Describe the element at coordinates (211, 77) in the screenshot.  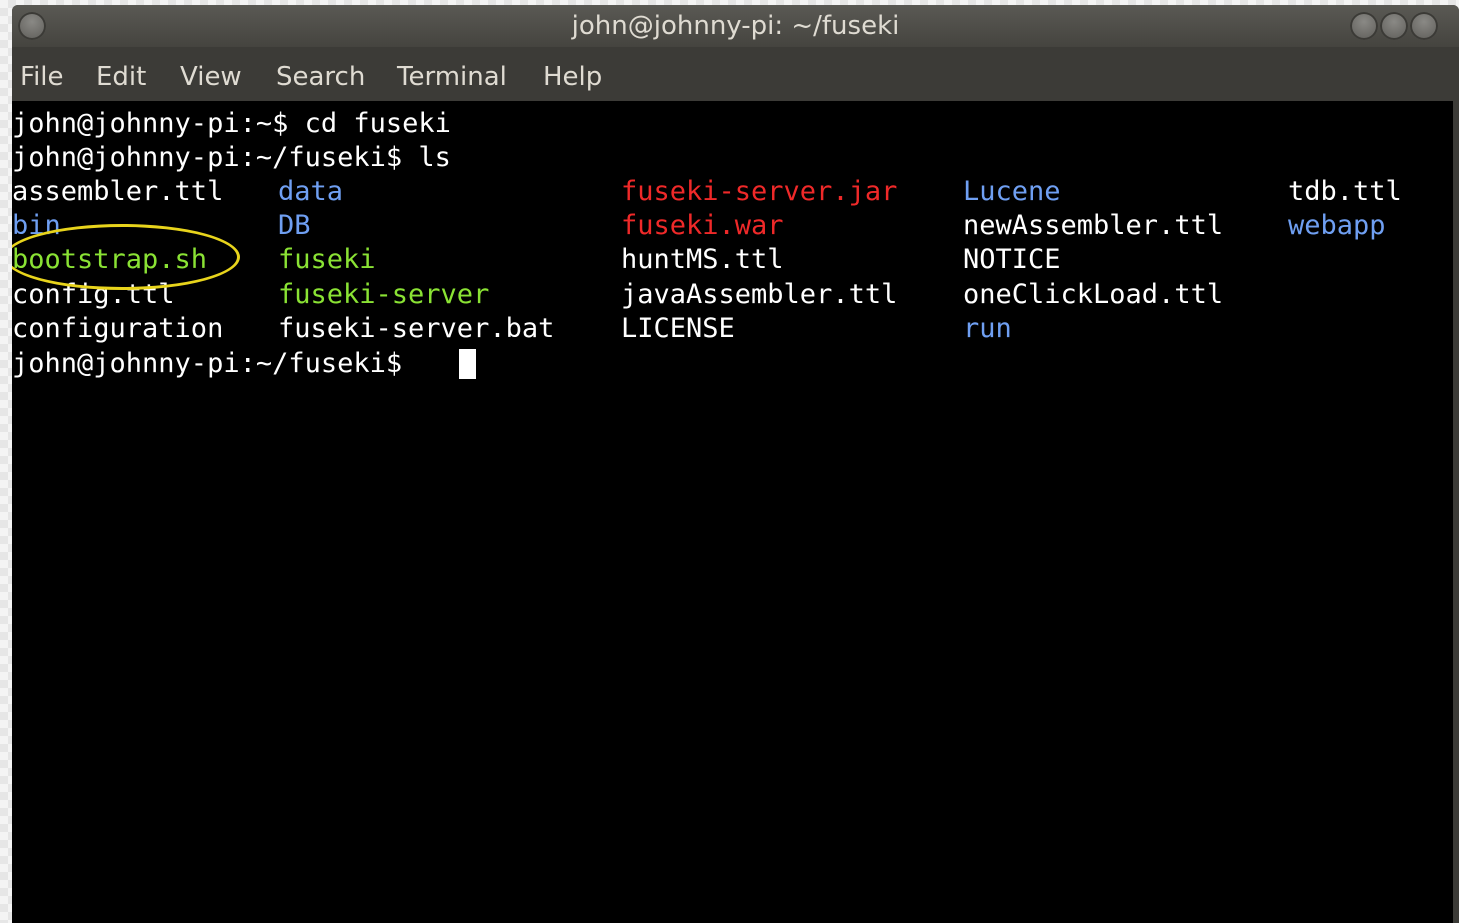
I see `menu-view: View` at that location.